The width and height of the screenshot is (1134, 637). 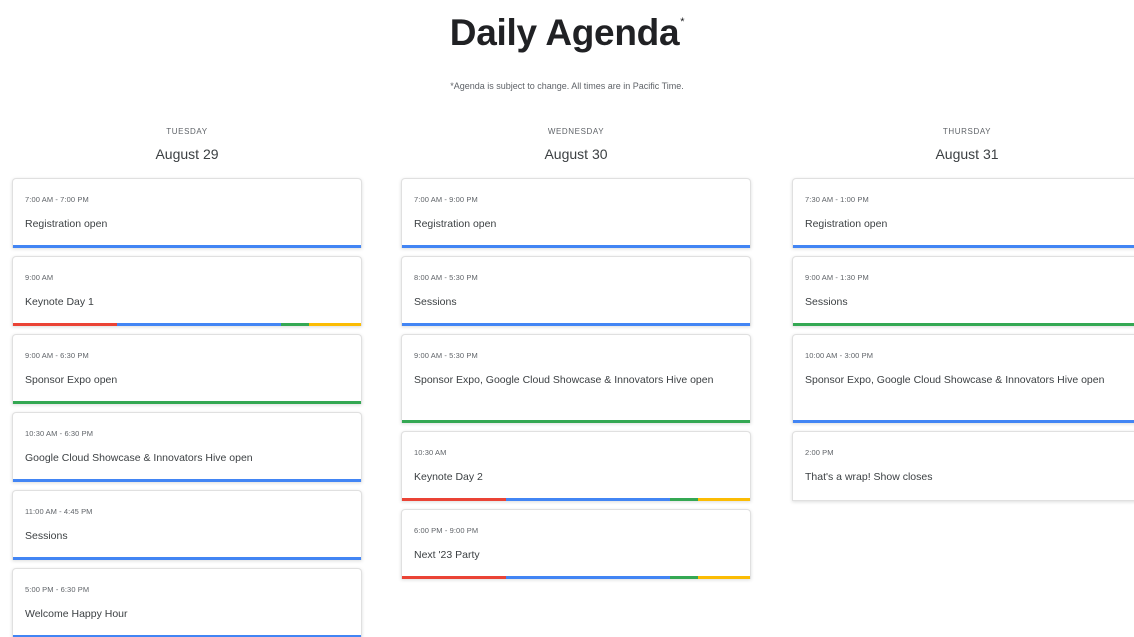 What do you see at coordinates (39, 277) in the screenshot?
I see `event-time: 9:00 AM` at bounding box center [39, 277].